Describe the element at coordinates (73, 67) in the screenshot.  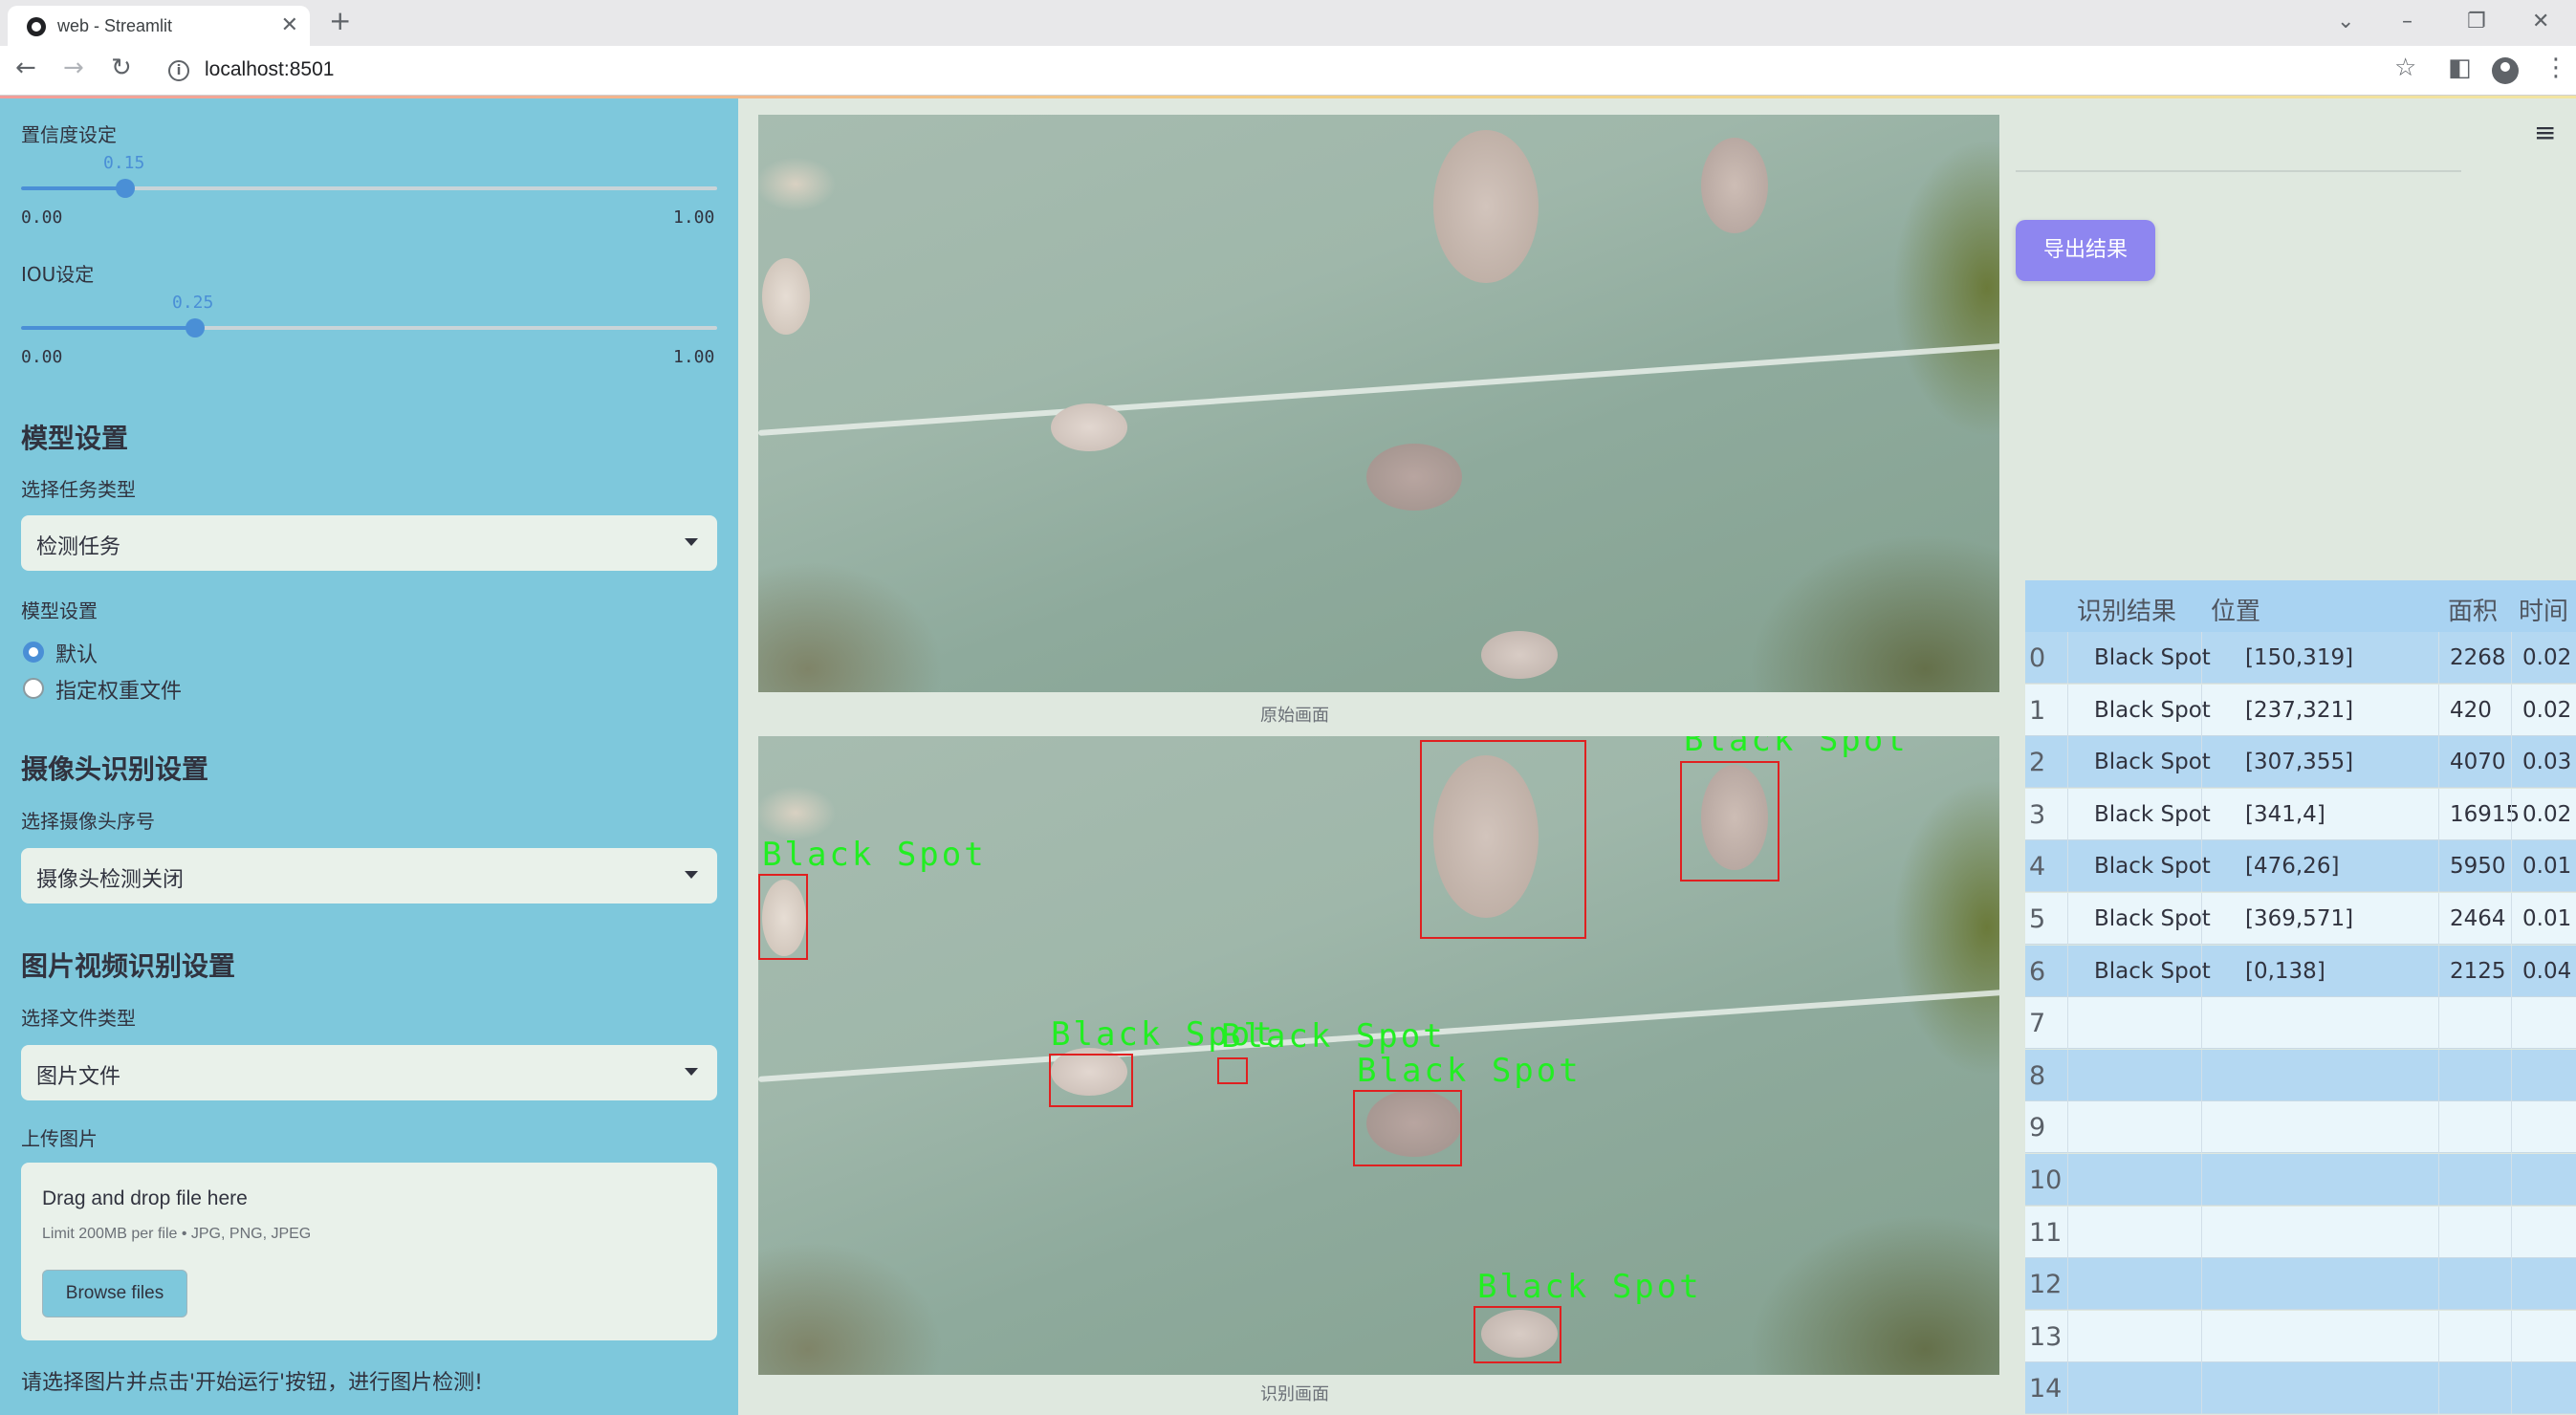
I see `forward-icon: →` at that location.